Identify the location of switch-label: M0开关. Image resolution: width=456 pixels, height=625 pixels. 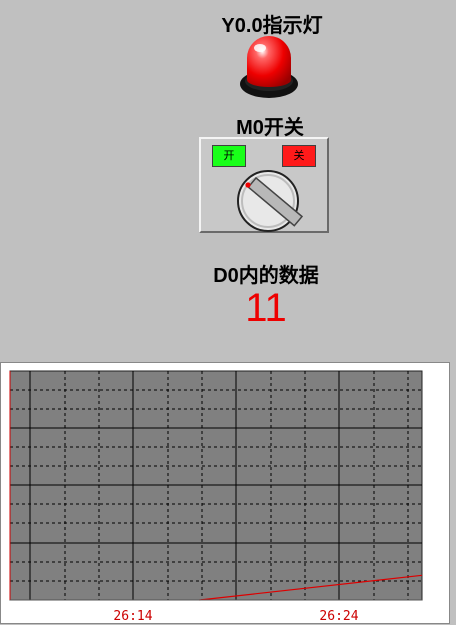
(270, 128).